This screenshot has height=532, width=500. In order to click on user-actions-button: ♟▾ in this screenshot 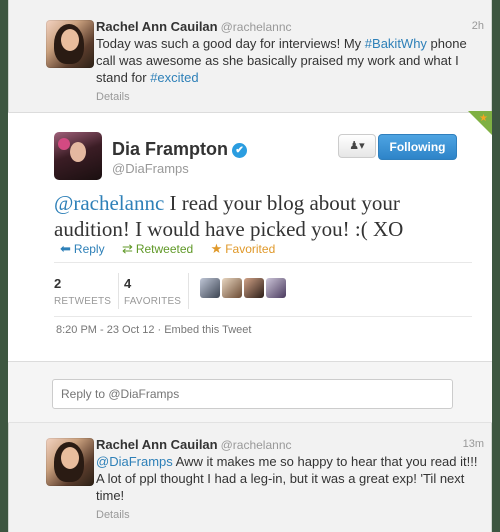, I will do `click(357, 146)`.